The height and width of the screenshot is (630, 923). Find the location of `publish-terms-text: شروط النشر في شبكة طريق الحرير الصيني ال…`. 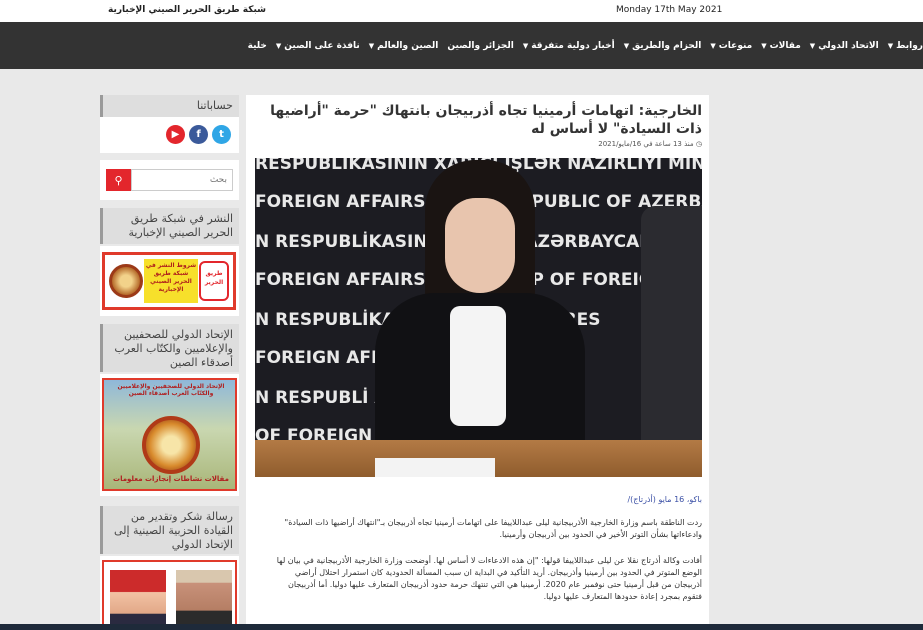

publish-terms-text: شروط النشر في شبكة طريق الحرير الصيني ال… is located at coordinates (171, 281).